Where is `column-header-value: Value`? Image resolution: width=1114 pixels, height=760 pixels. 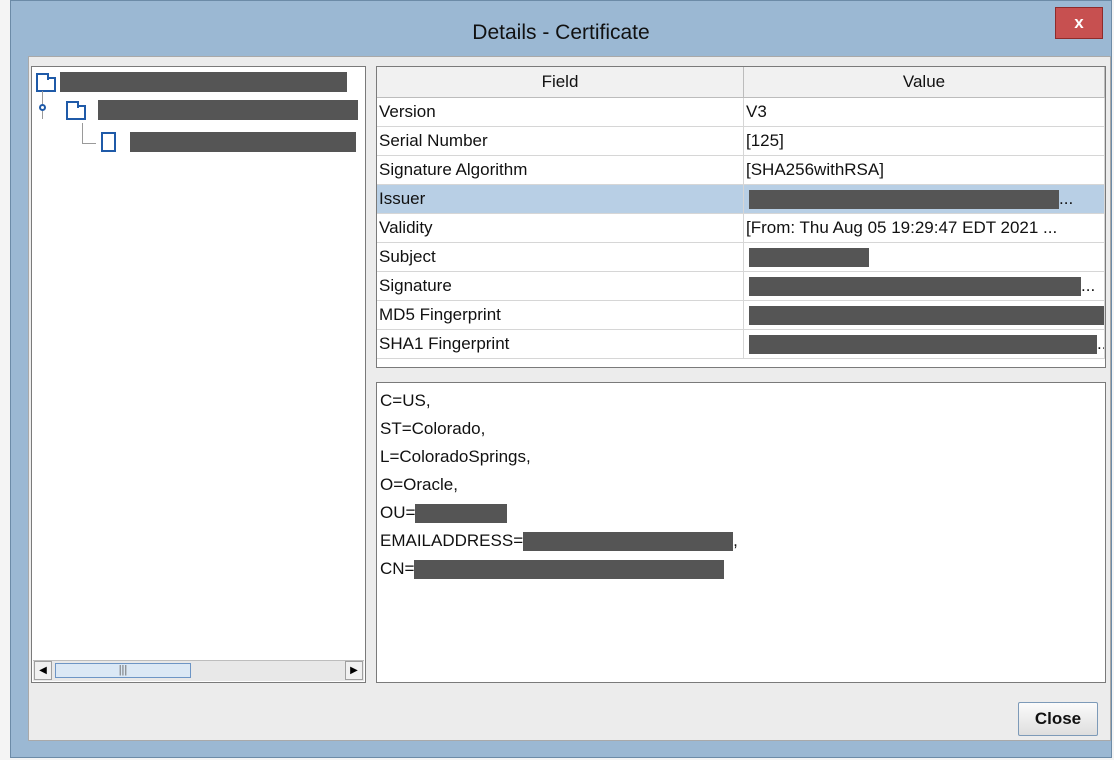
column-header-value: Value is located at coordinates (924, 82).